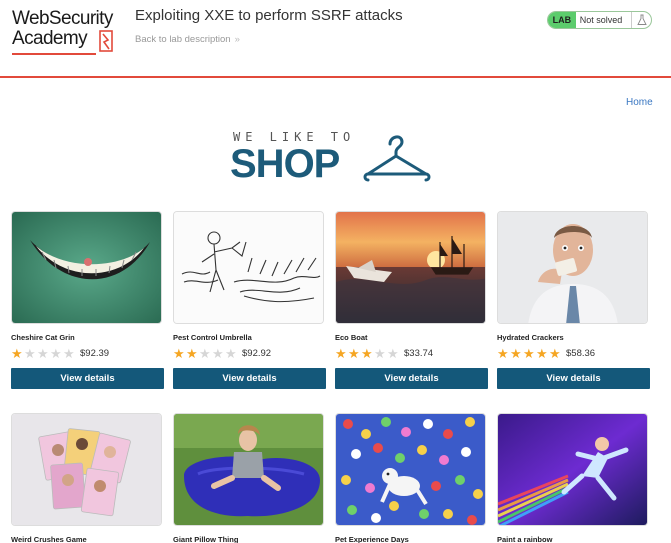  I want to click on product-image-eco-boat, so click(410, 267).